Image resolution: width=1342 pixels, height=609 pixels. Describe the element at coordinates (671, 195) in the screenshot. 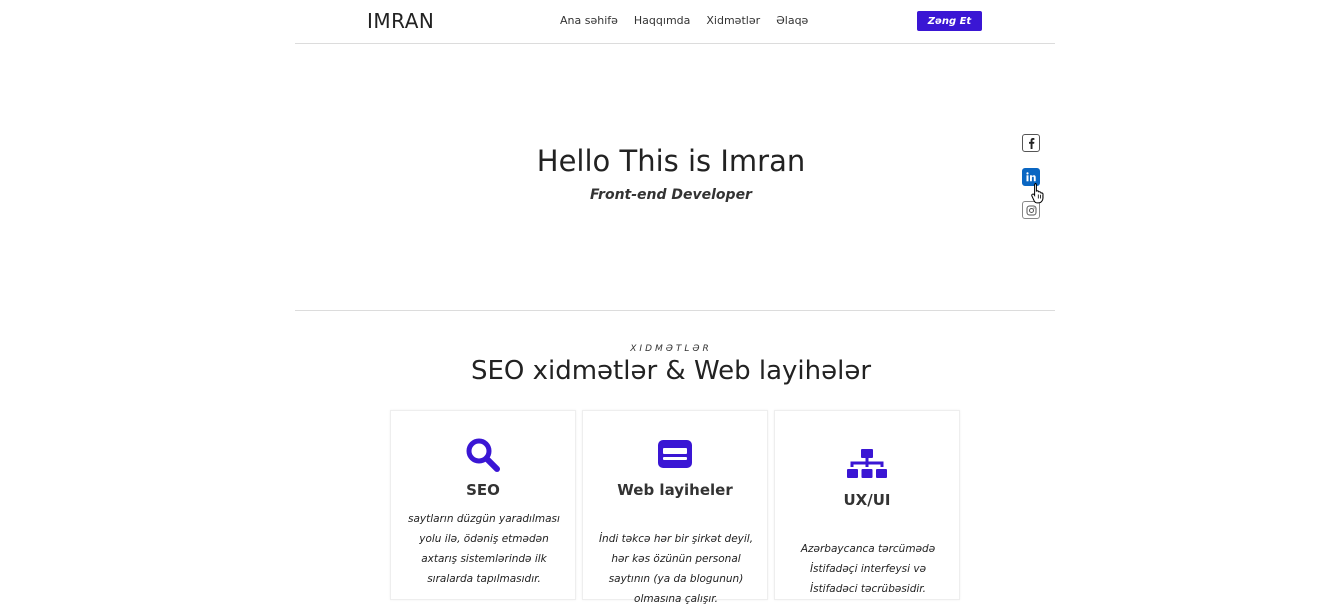

I see `hero-subtitle: Front-end Developer` at that location.